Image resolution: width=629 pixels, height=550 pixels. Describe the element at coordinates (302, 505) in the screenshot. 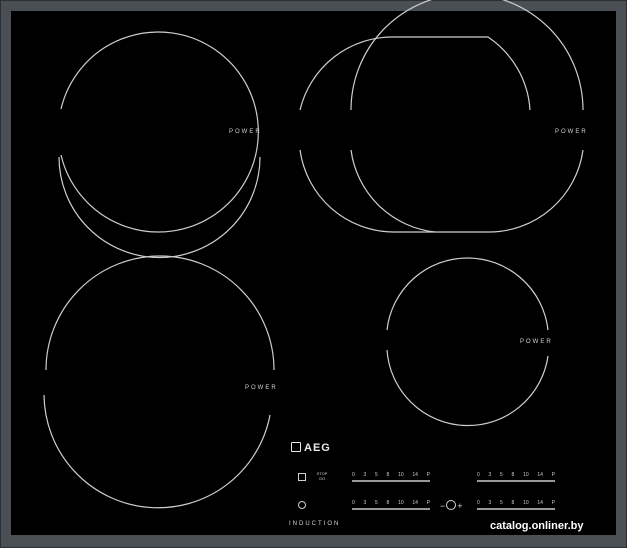

I see `power-icon` at that location.